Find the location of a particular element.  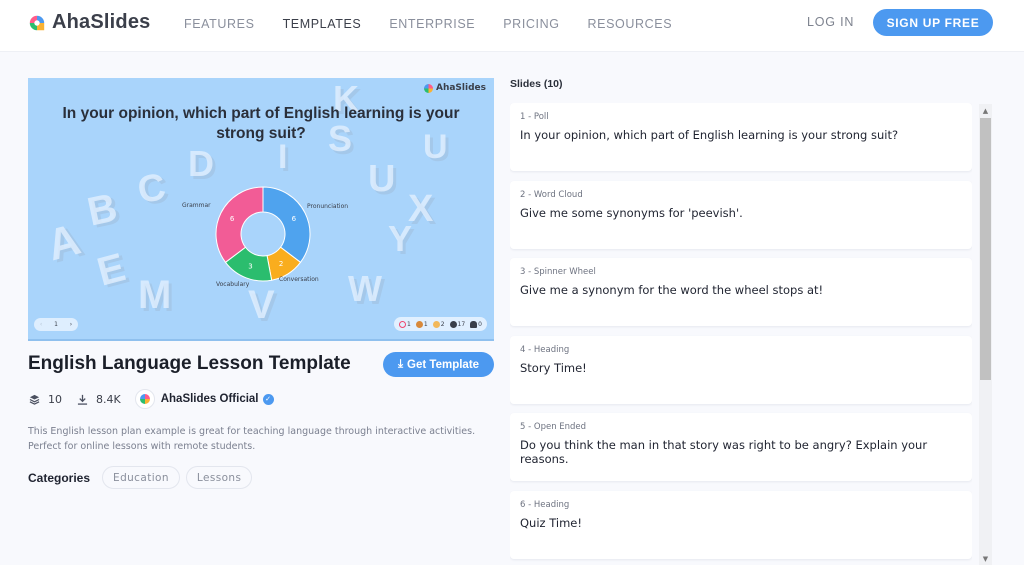

brand-logo: AhaSlides is located at coordinates (89, 22).